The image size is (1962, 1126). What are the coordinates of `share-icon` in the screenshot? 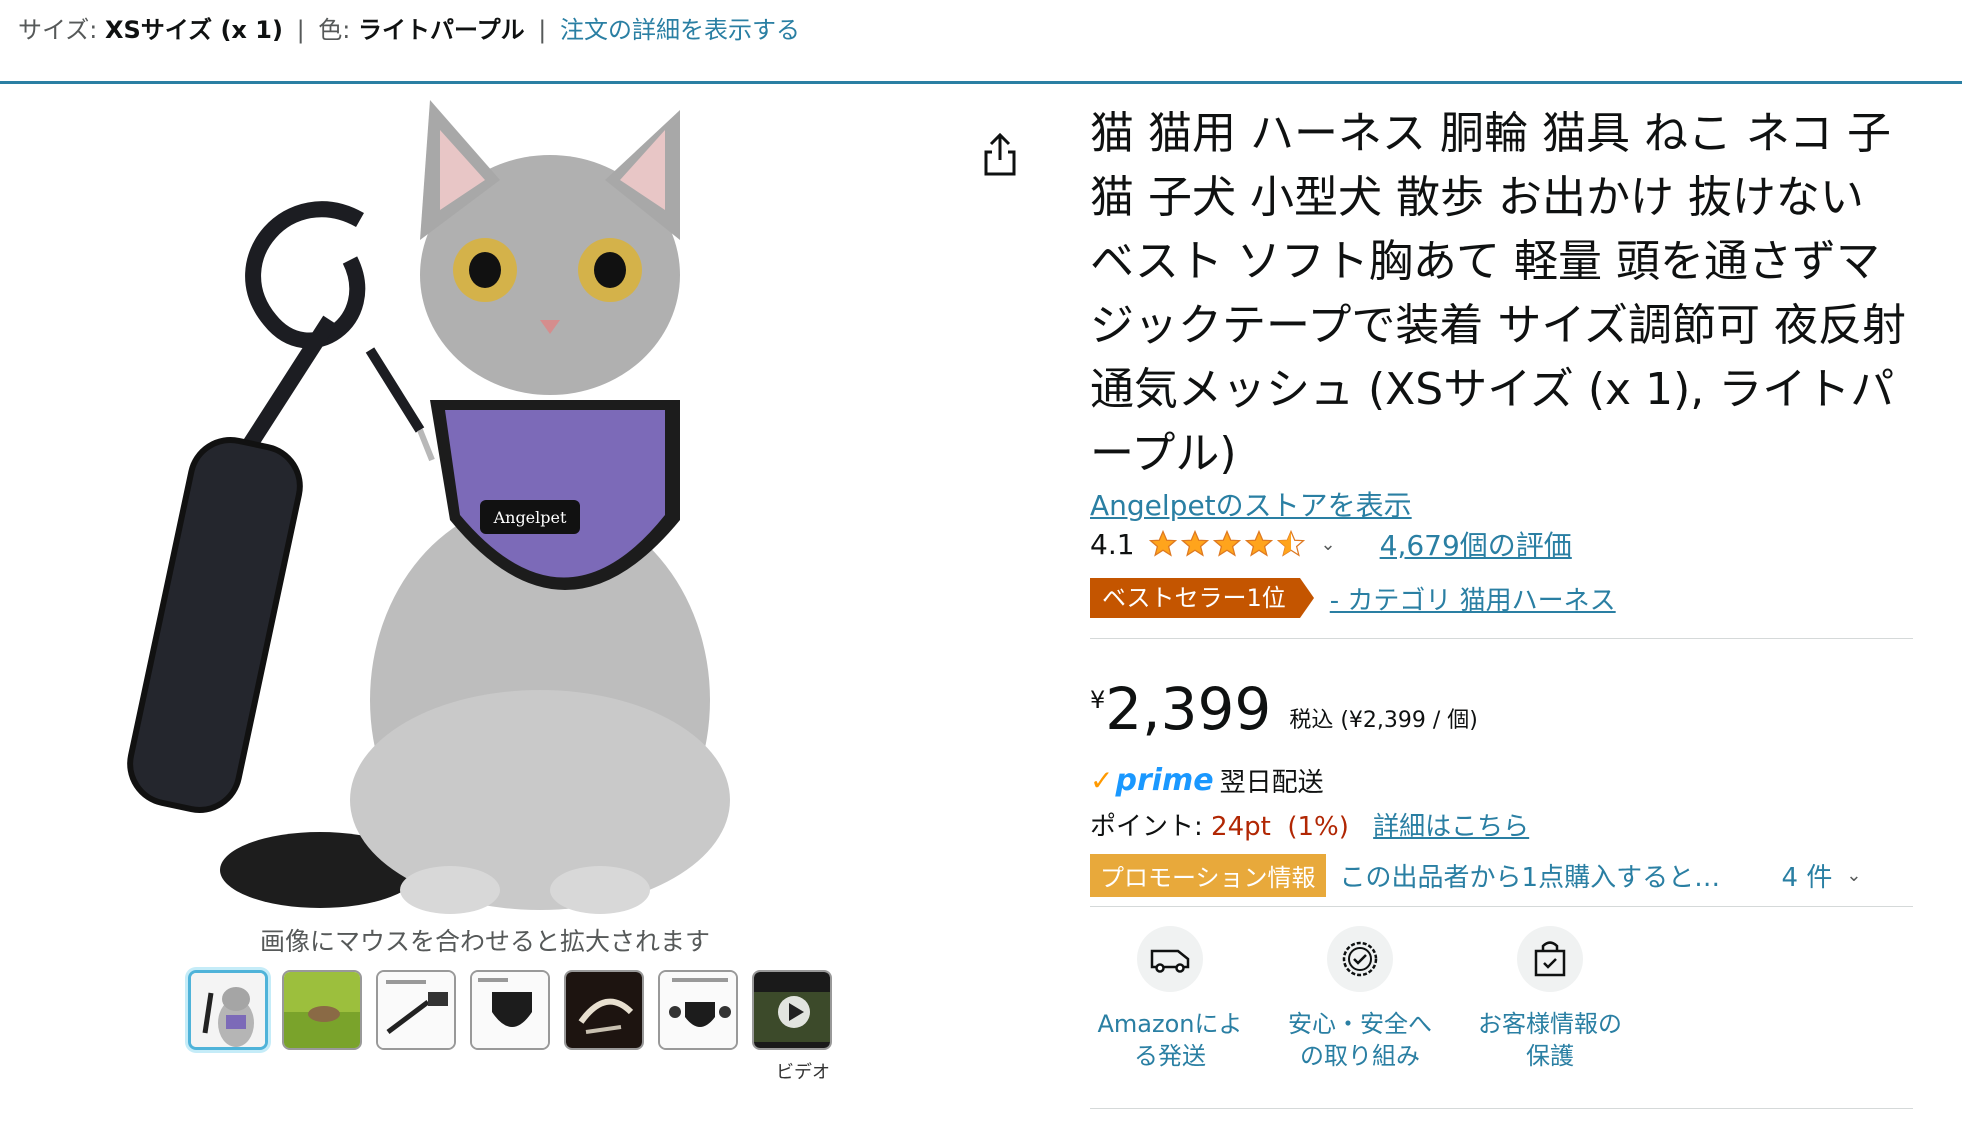 It's located at (1000, 155).